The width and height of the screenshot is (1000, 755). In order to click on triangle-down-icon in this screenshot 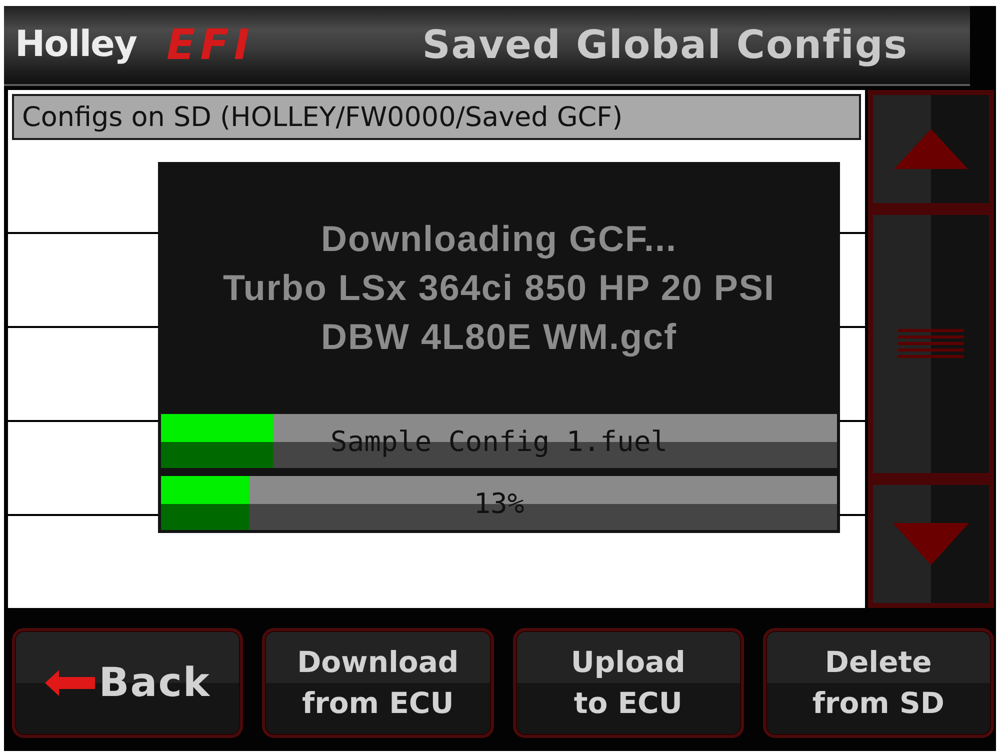, I will do `click(931, 544)`.